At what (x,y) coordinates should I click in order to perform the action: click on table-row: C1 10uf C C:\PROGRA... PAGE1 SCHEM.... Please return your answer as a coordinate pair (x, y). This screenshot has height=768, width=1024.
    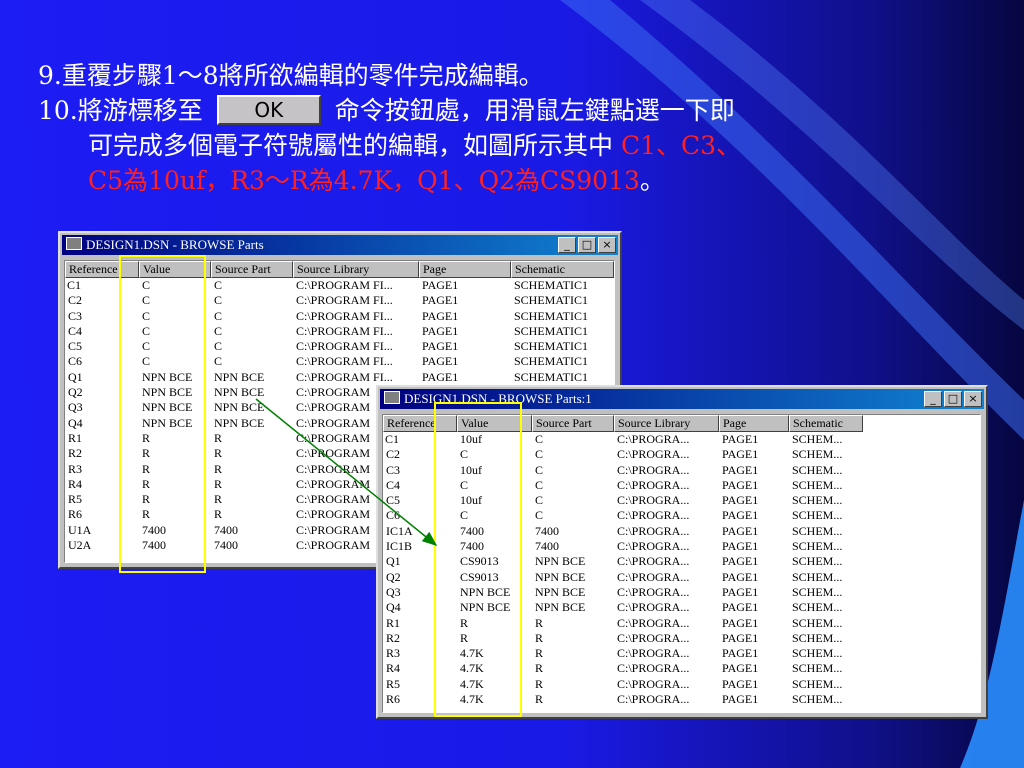
    Looking at the image, I should click on (681, 439).